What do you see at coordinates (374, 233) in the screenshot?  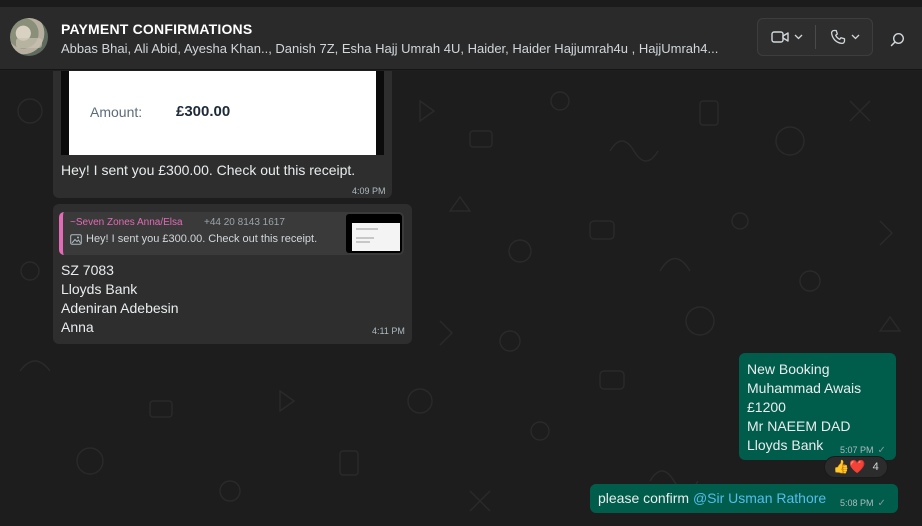 I see `quote-thumbnail` at bounding box center [374, 233].